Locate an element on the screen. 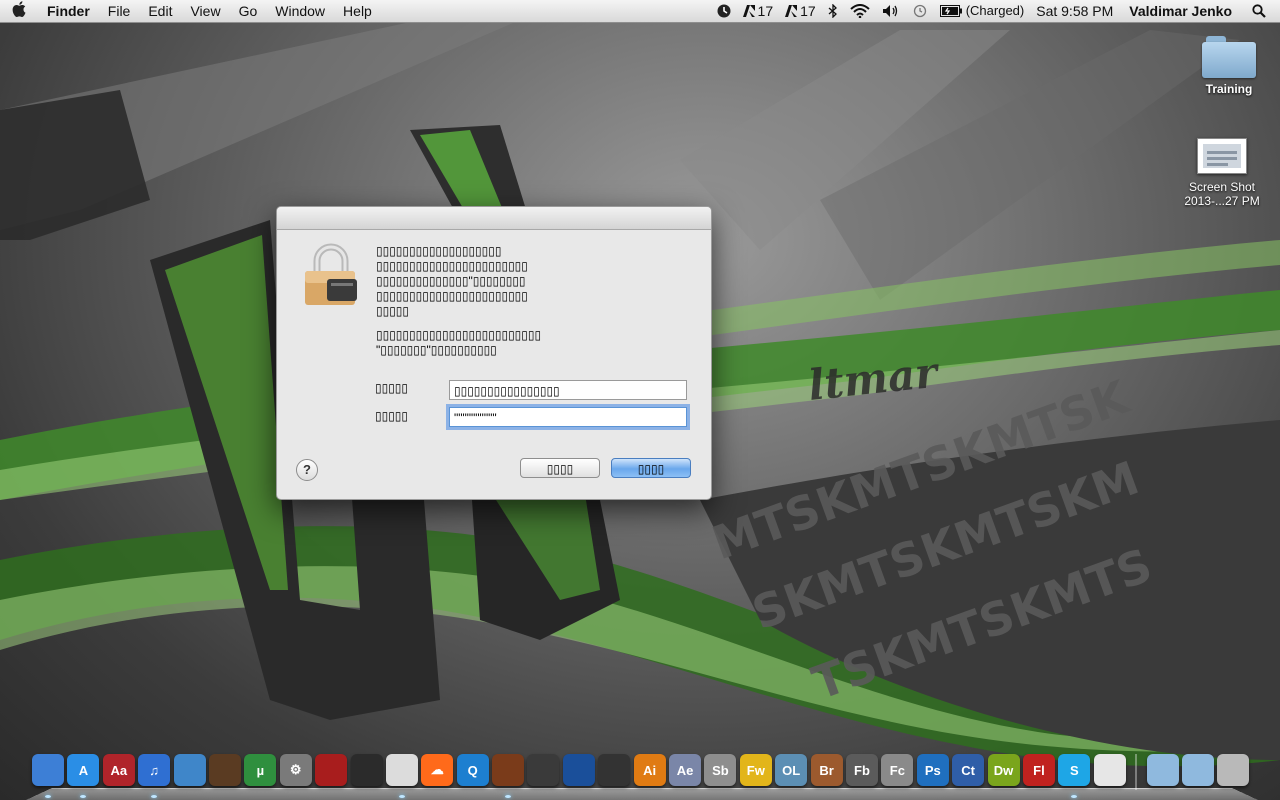 This screenshot has height=800, width=1280. help-button: ? is located at coordinates (307, 470).